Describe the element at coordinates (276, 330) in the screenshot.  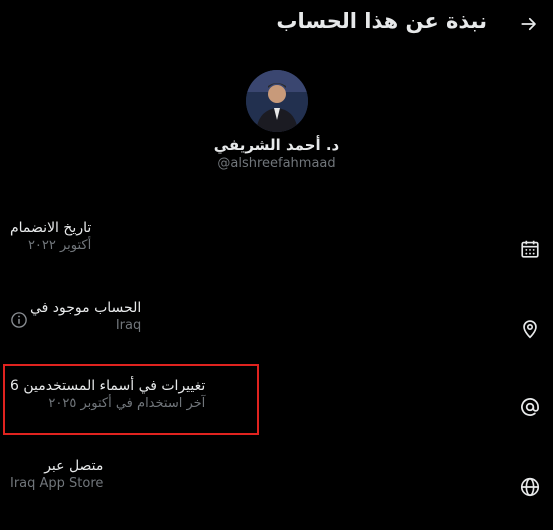
I see `account-location-row: الحساب موجود في Iraq` at that location.